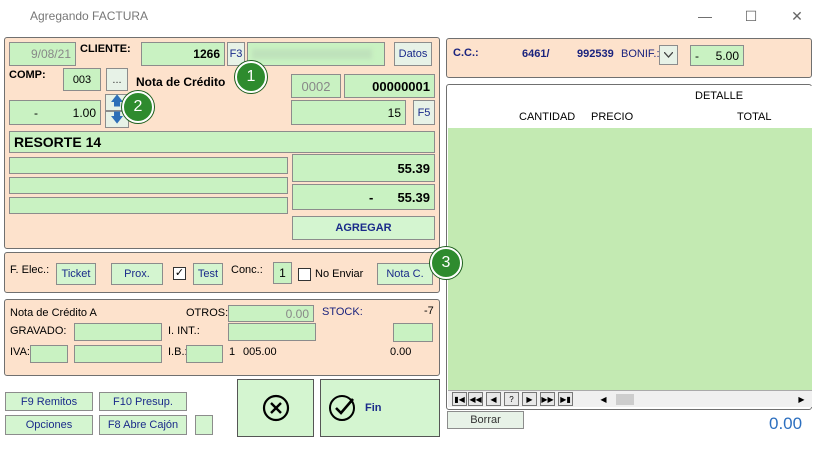  Describe the element at coordinates (536, 54) in the screenshot. I see `cc-value-a: 6461/` at that location.